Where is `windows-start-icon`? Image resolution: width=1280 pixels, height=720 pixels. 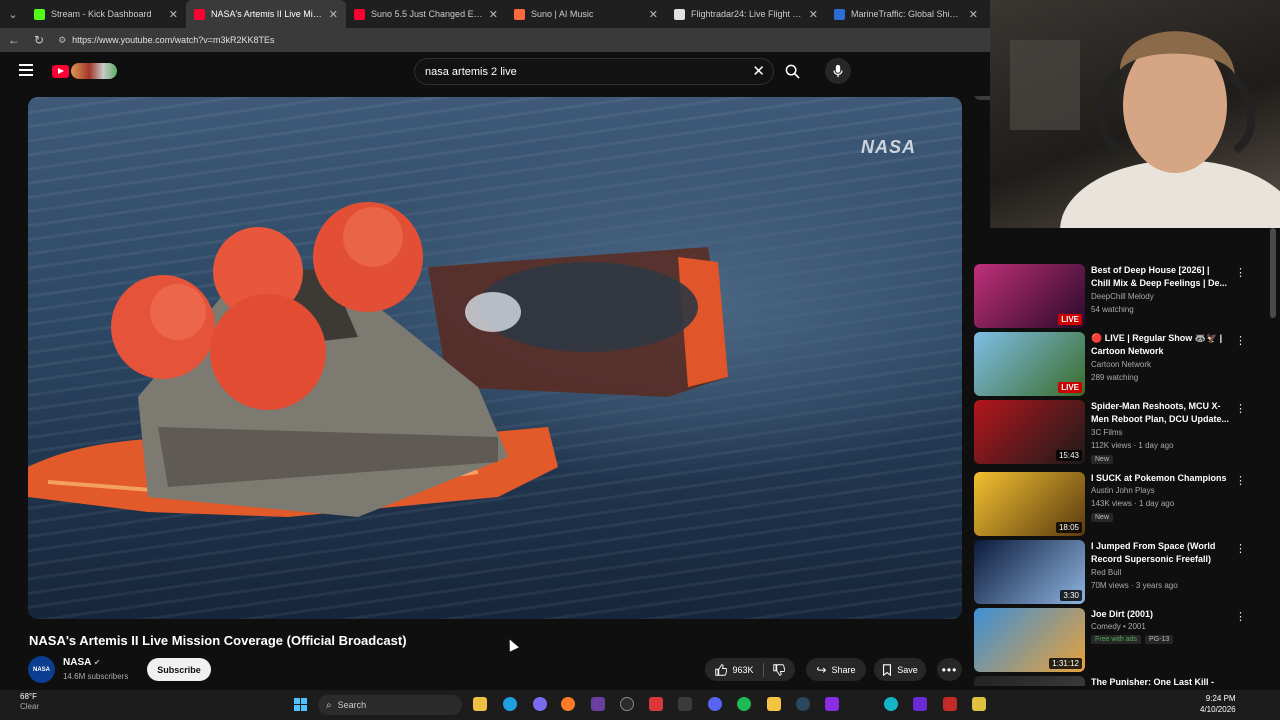
windows-start-icon is located at coordinates (301, 705).